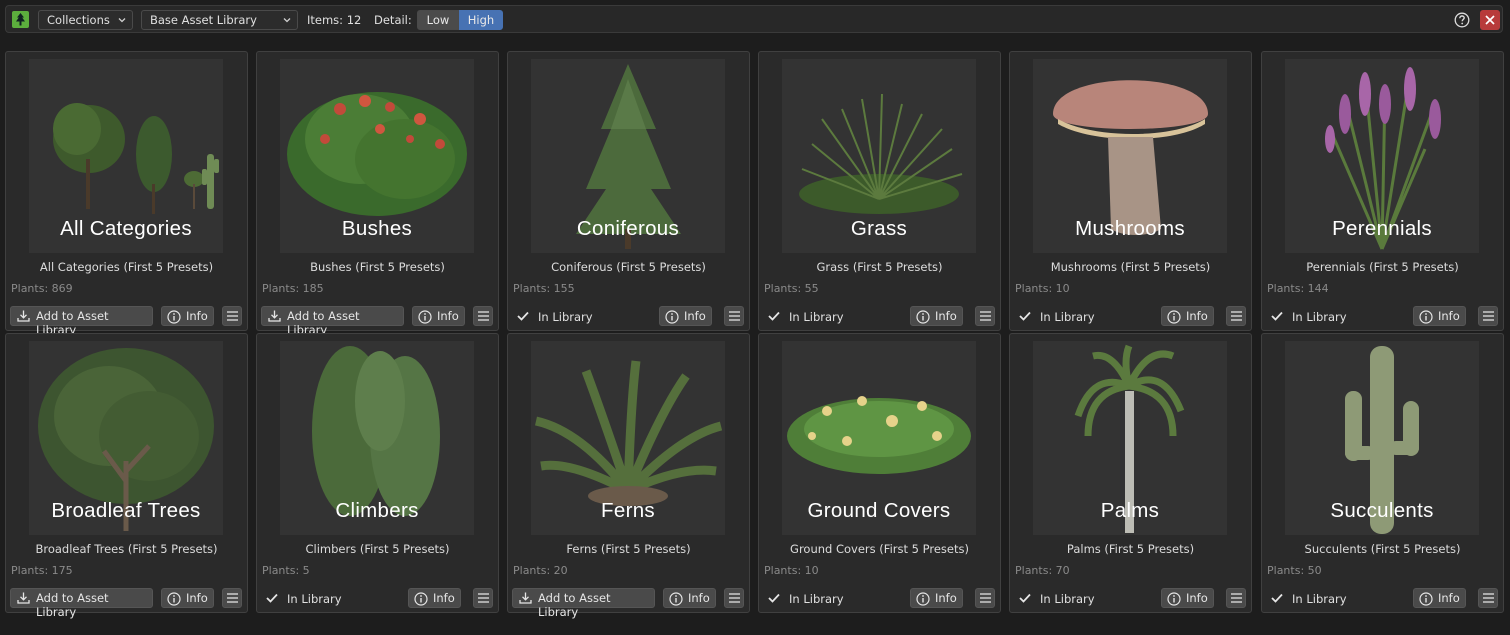  Describe the element at coordinates (1382, 438) in the screenshot. I see `preset-thumbnail: Succulents` at that location.